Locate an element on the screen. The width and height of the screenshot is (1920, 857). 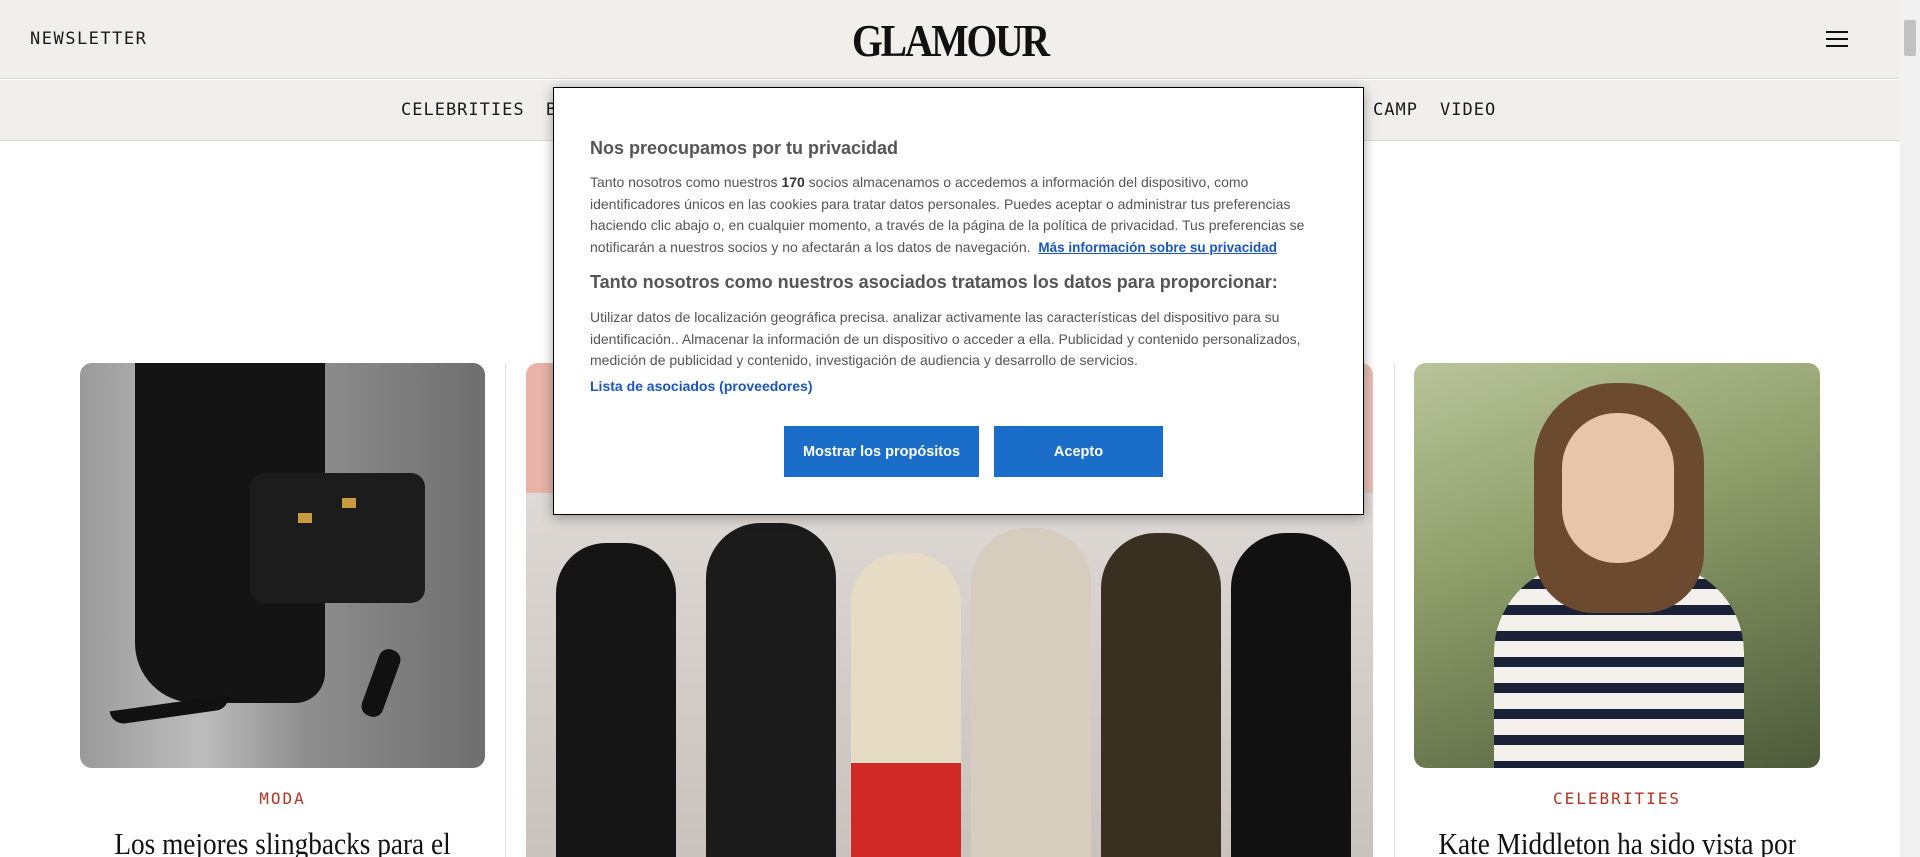
accept-button: Acepto is located at coordinates (1078, 451).